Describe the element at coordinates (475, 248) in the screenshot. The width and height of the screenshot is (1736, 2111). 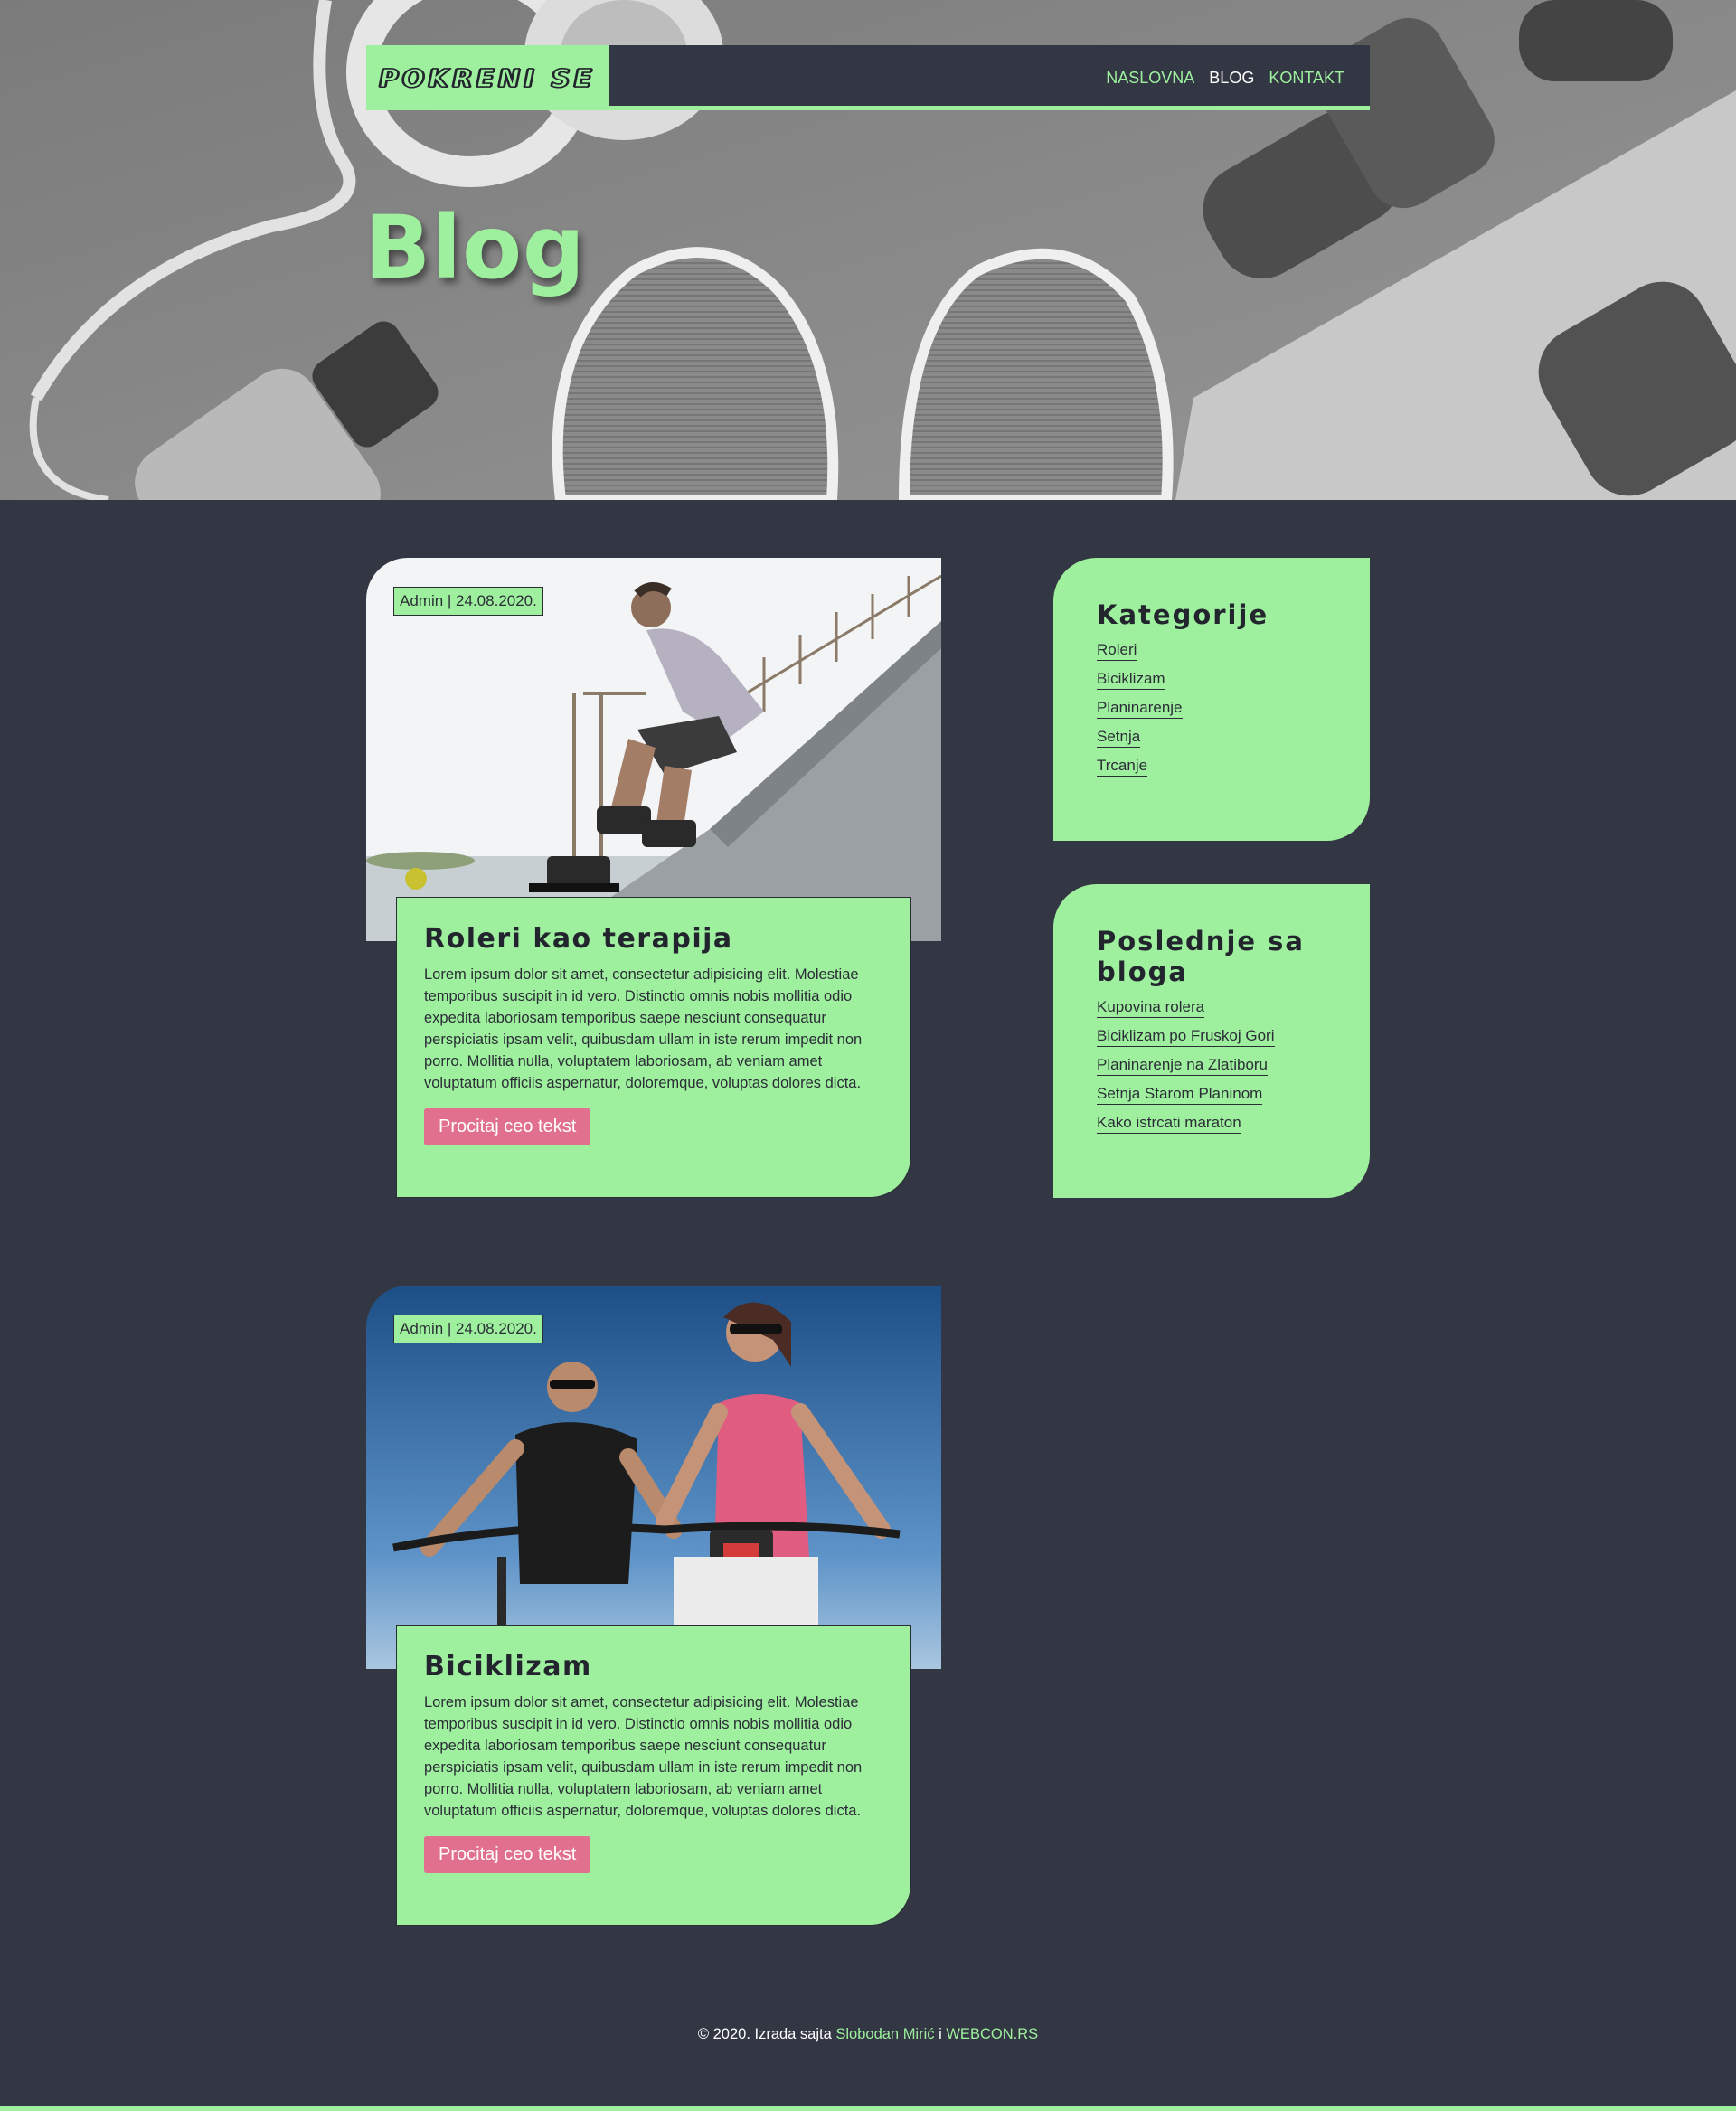
I see `page-title: Blog` at that location.